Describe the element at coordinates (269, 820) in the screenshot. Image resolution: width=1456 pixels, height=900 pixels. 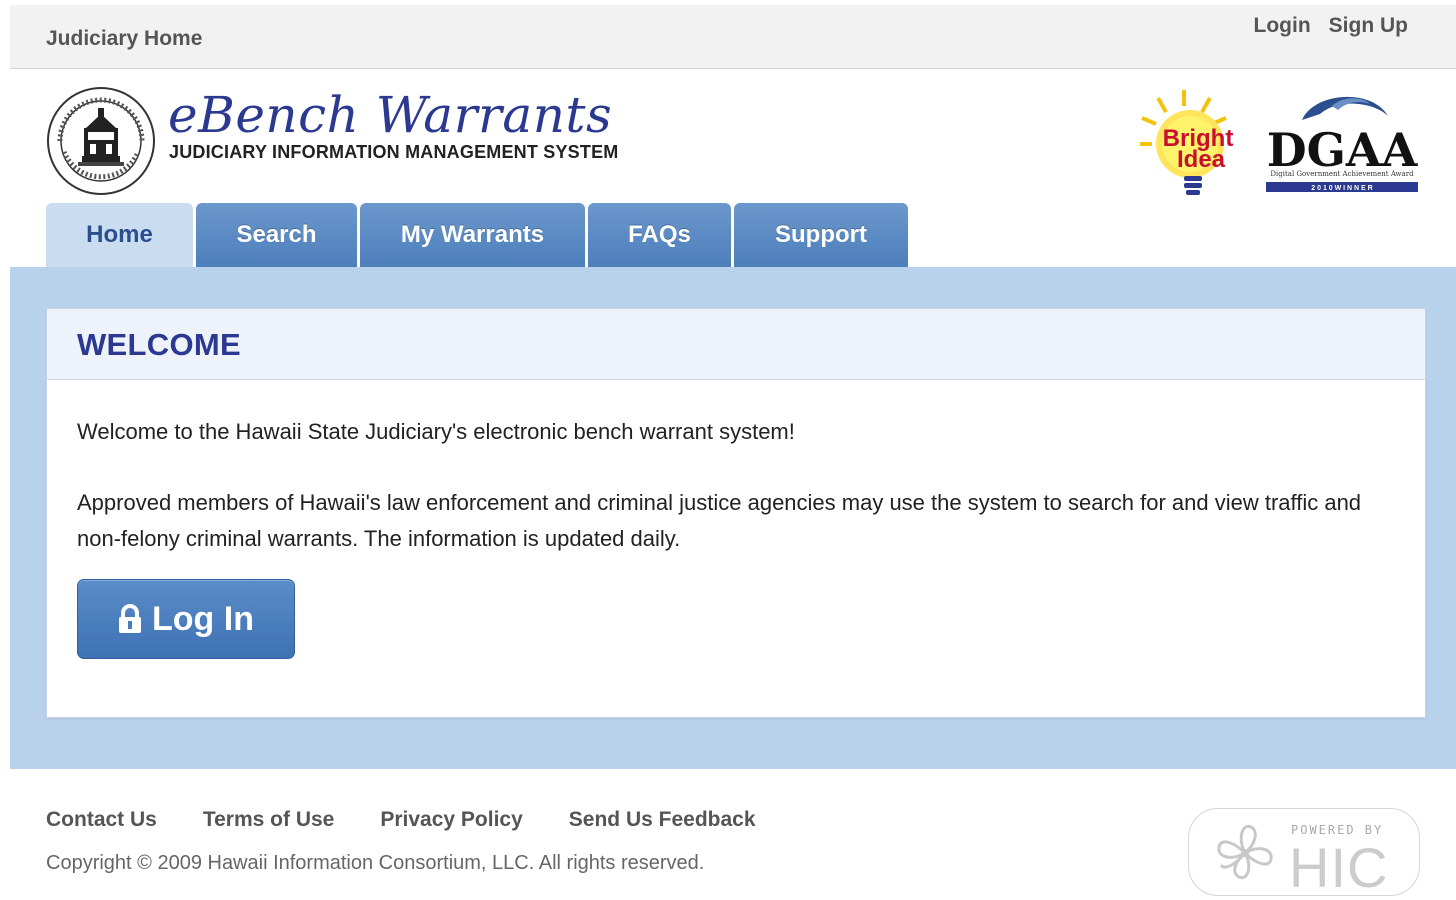
I see `footer-link-terms-of-use: Terms of Use` at that location.